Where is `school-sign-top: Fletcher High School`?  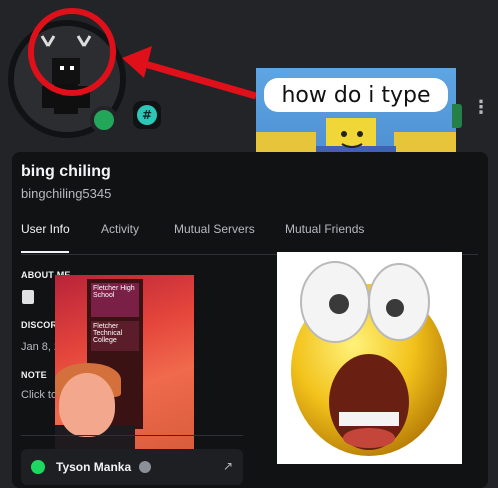 school-sign-top: Fletcher High School is located at coordinates (115, 300).